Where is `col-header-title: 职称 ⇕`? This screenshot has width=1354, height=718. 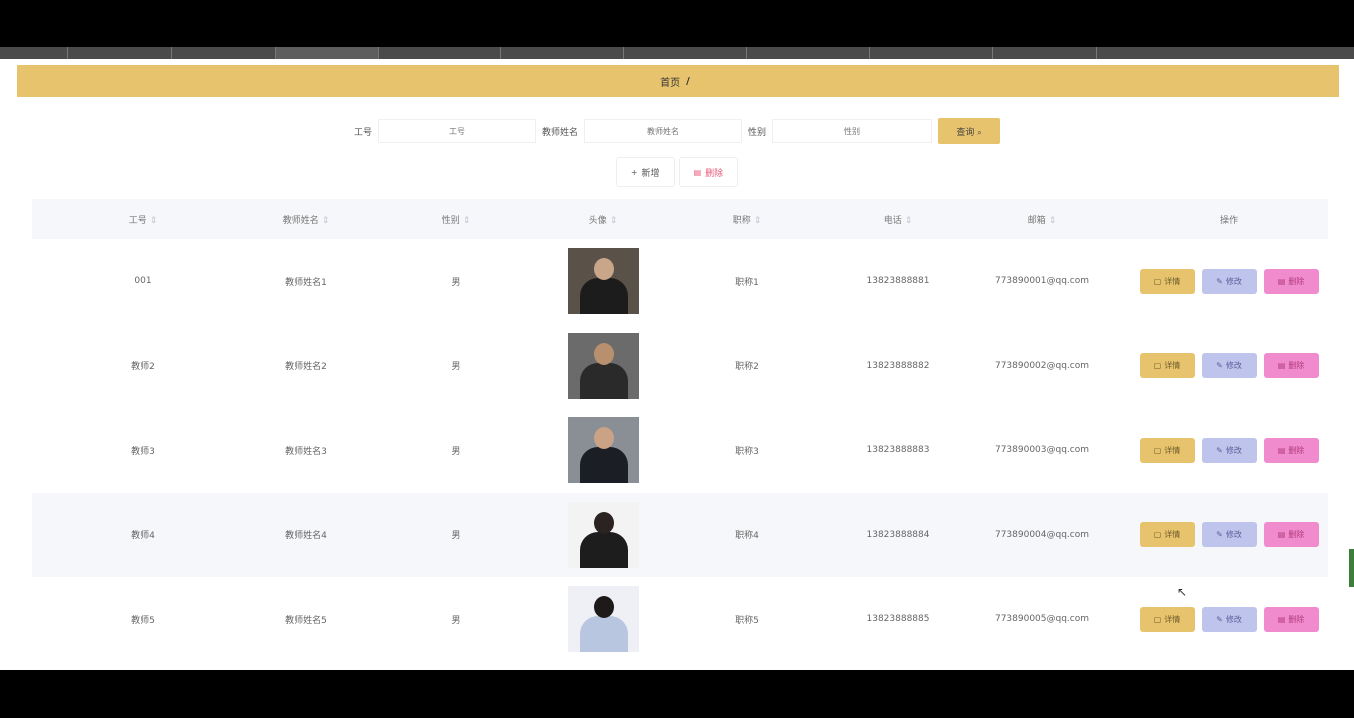 col-header-title: 职称 ⇕ is located at coordinates (747, 219).